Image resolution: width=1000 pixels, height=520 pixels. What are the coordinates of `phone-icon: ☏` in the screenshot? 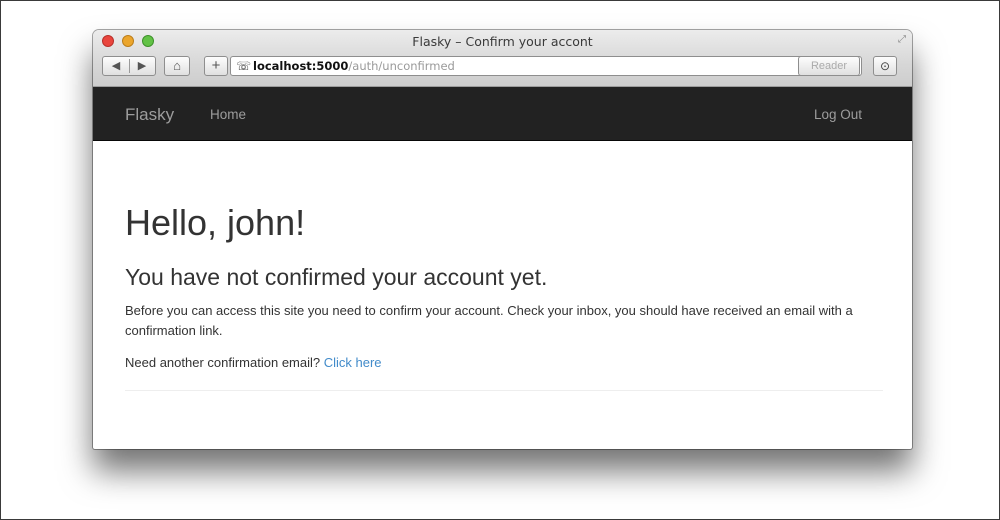 It's located at (244, 66).